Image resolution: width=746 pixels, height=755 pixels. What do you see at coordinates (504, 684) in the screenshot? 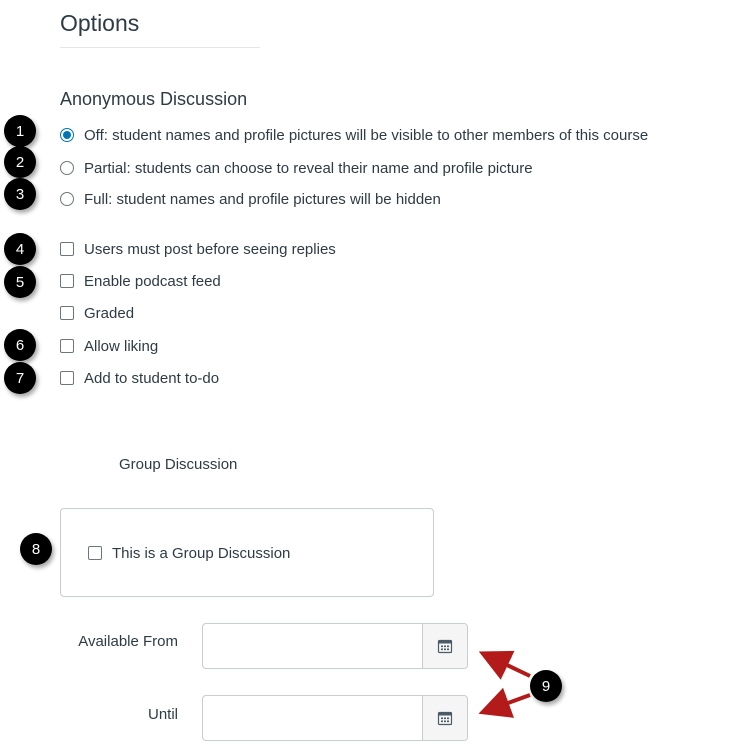
I see `annotation-arrows` at bounding box center [504, 684].